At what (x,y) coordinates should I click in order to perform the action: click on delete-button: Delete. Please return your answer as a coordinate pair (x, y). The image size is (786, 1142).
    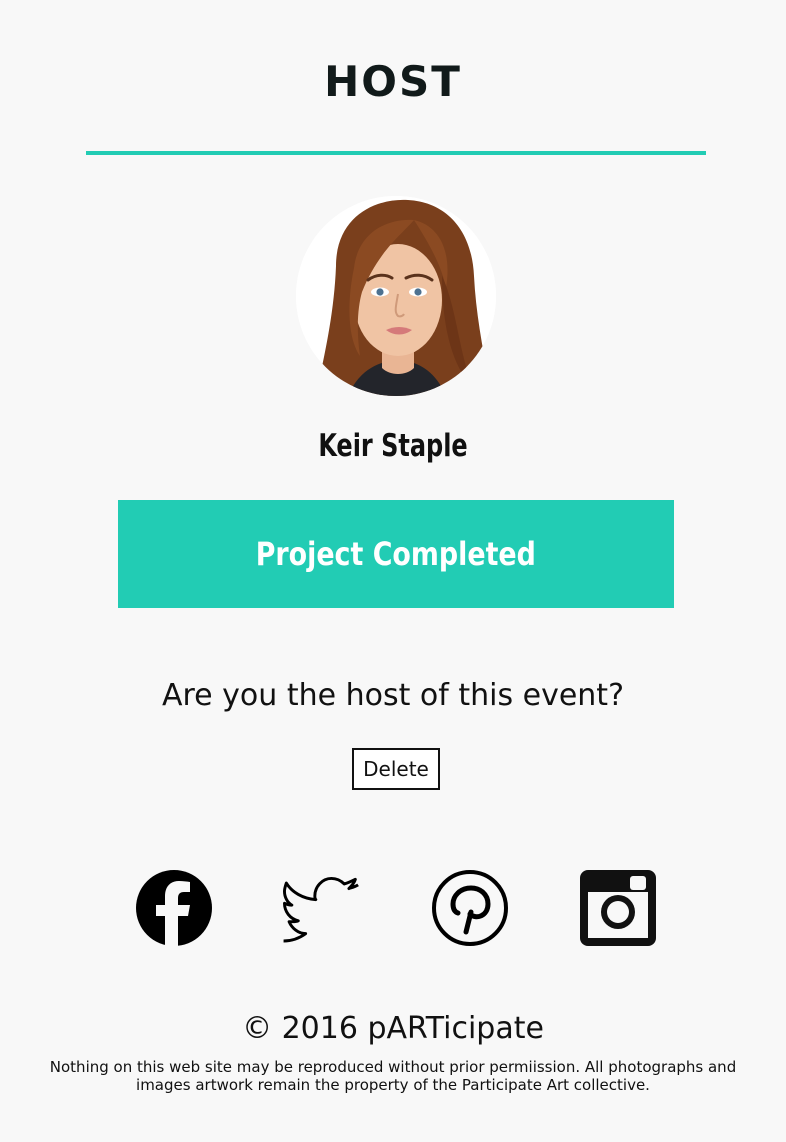
    Looking at the image, I should click on (396, 769).